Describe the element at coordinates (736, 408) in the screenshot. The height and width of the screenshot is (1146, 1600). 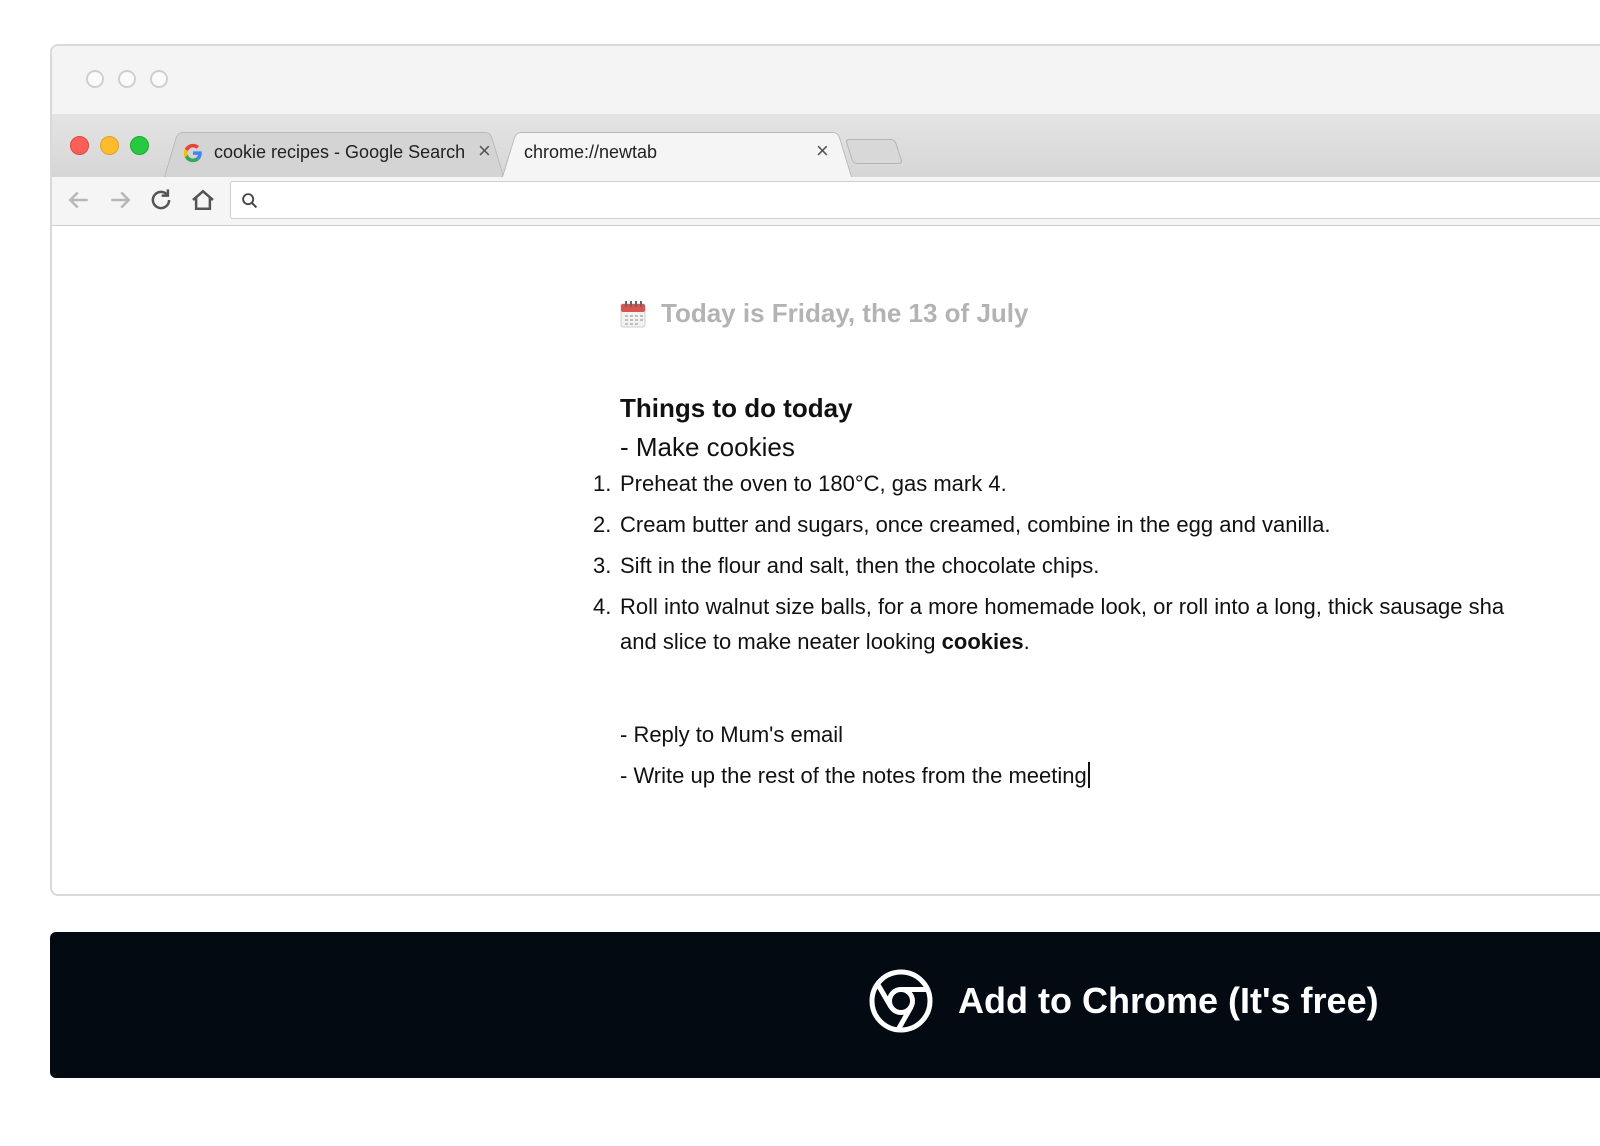
I see `notes-heading: Things to do today` at that location.